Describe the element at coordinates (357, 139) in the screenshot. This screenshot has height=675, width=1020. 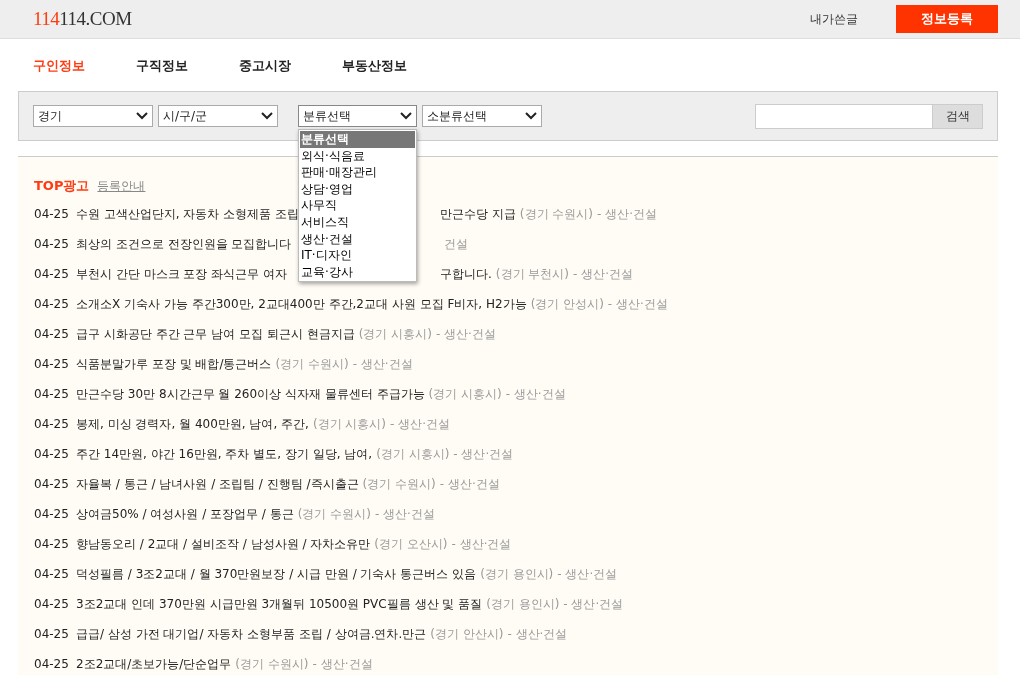
I see `dropdown-option: 분류선택` at that location.